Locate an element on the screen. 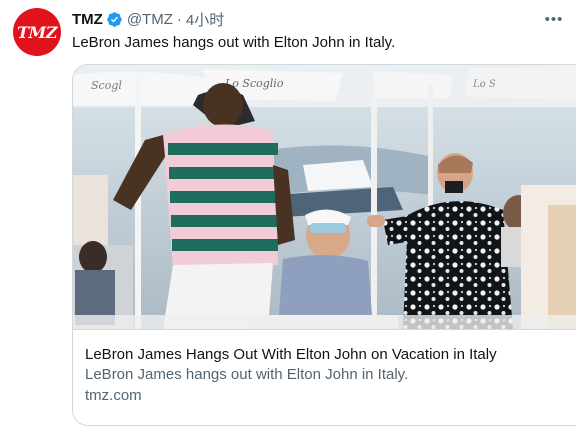 The image size is (576, 426). author-handle: @TMZ is located at coordinates (150, 19).